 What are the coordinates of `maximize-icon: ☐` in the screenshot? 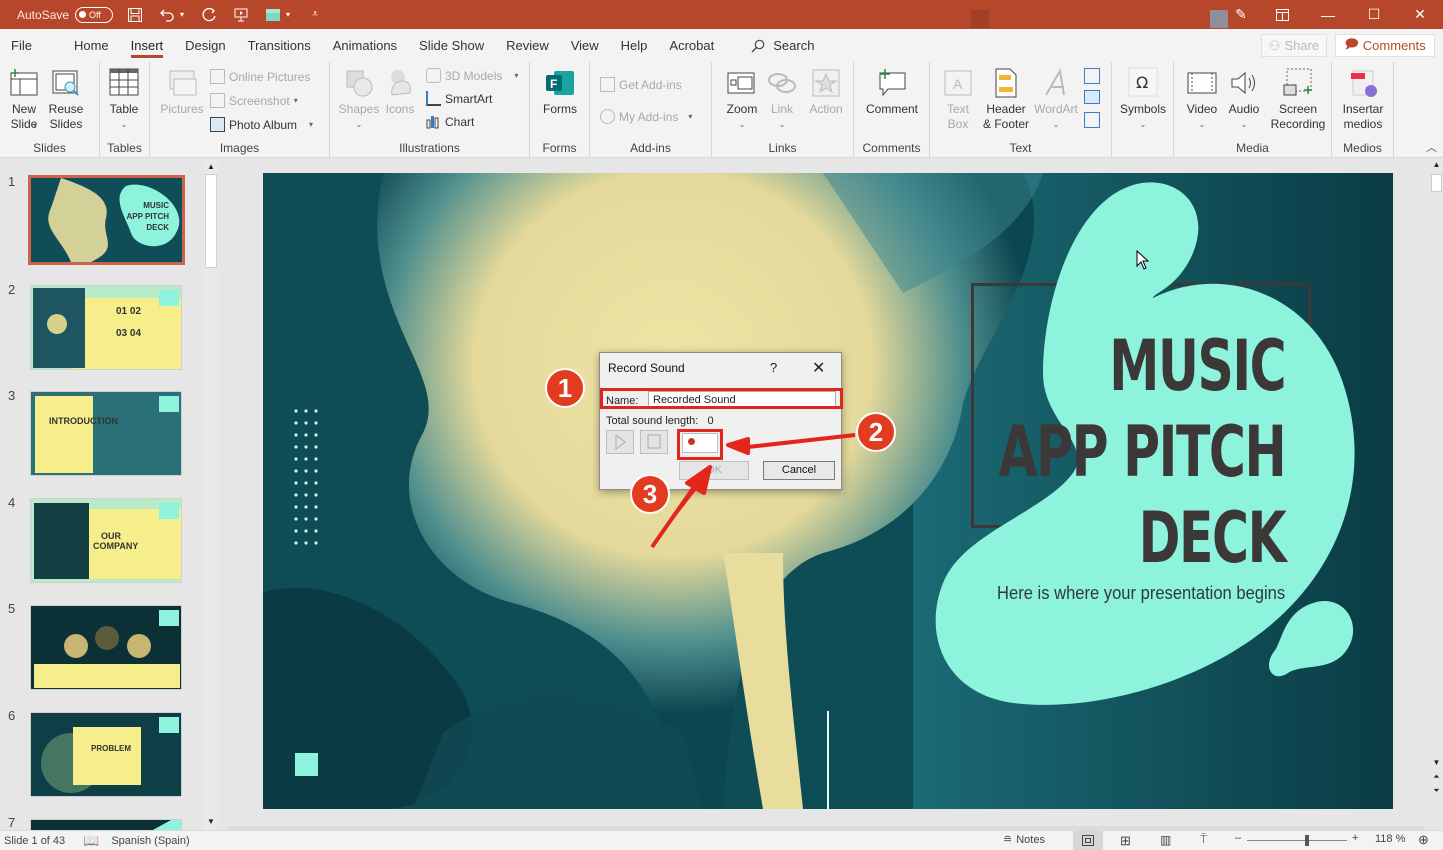 It's located at (1374, 14).